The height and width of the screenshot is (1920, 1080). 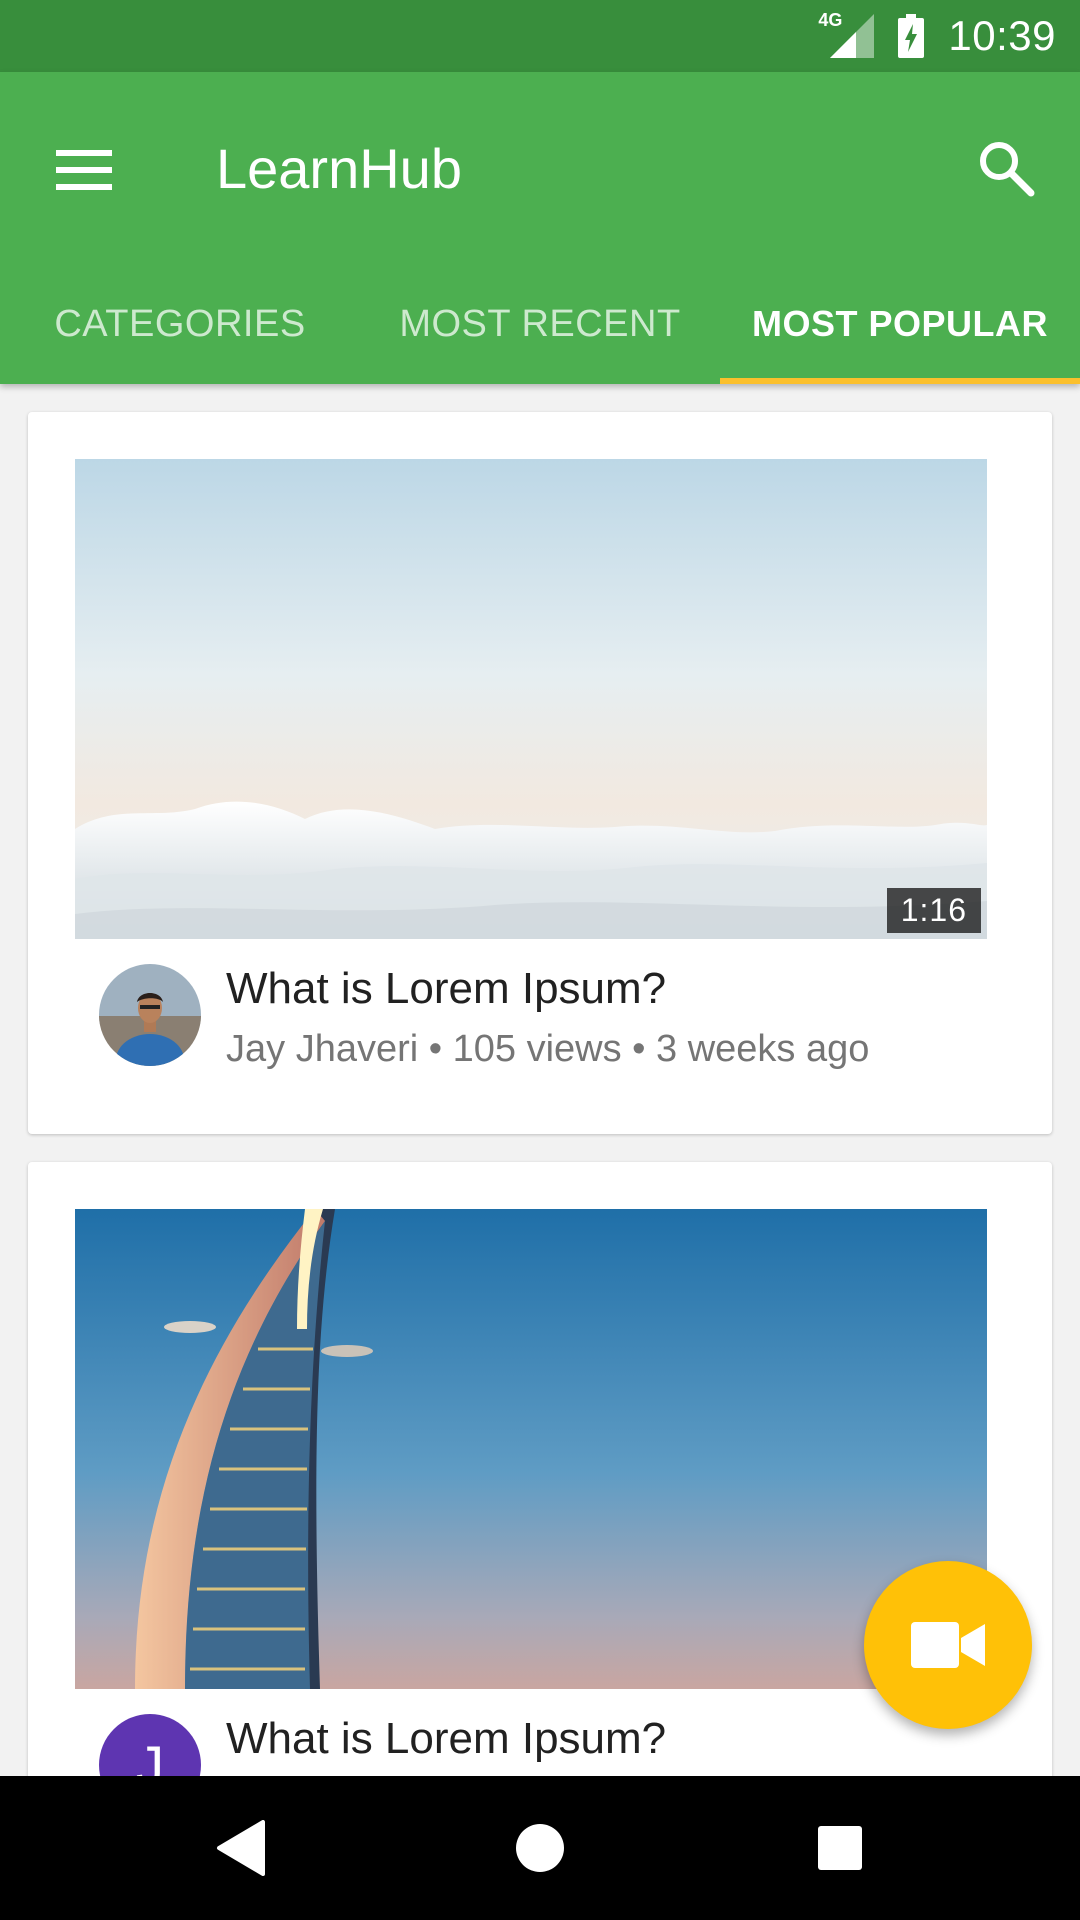 I want to click on hamburger-menu-icon, so click(x=84, y=170).